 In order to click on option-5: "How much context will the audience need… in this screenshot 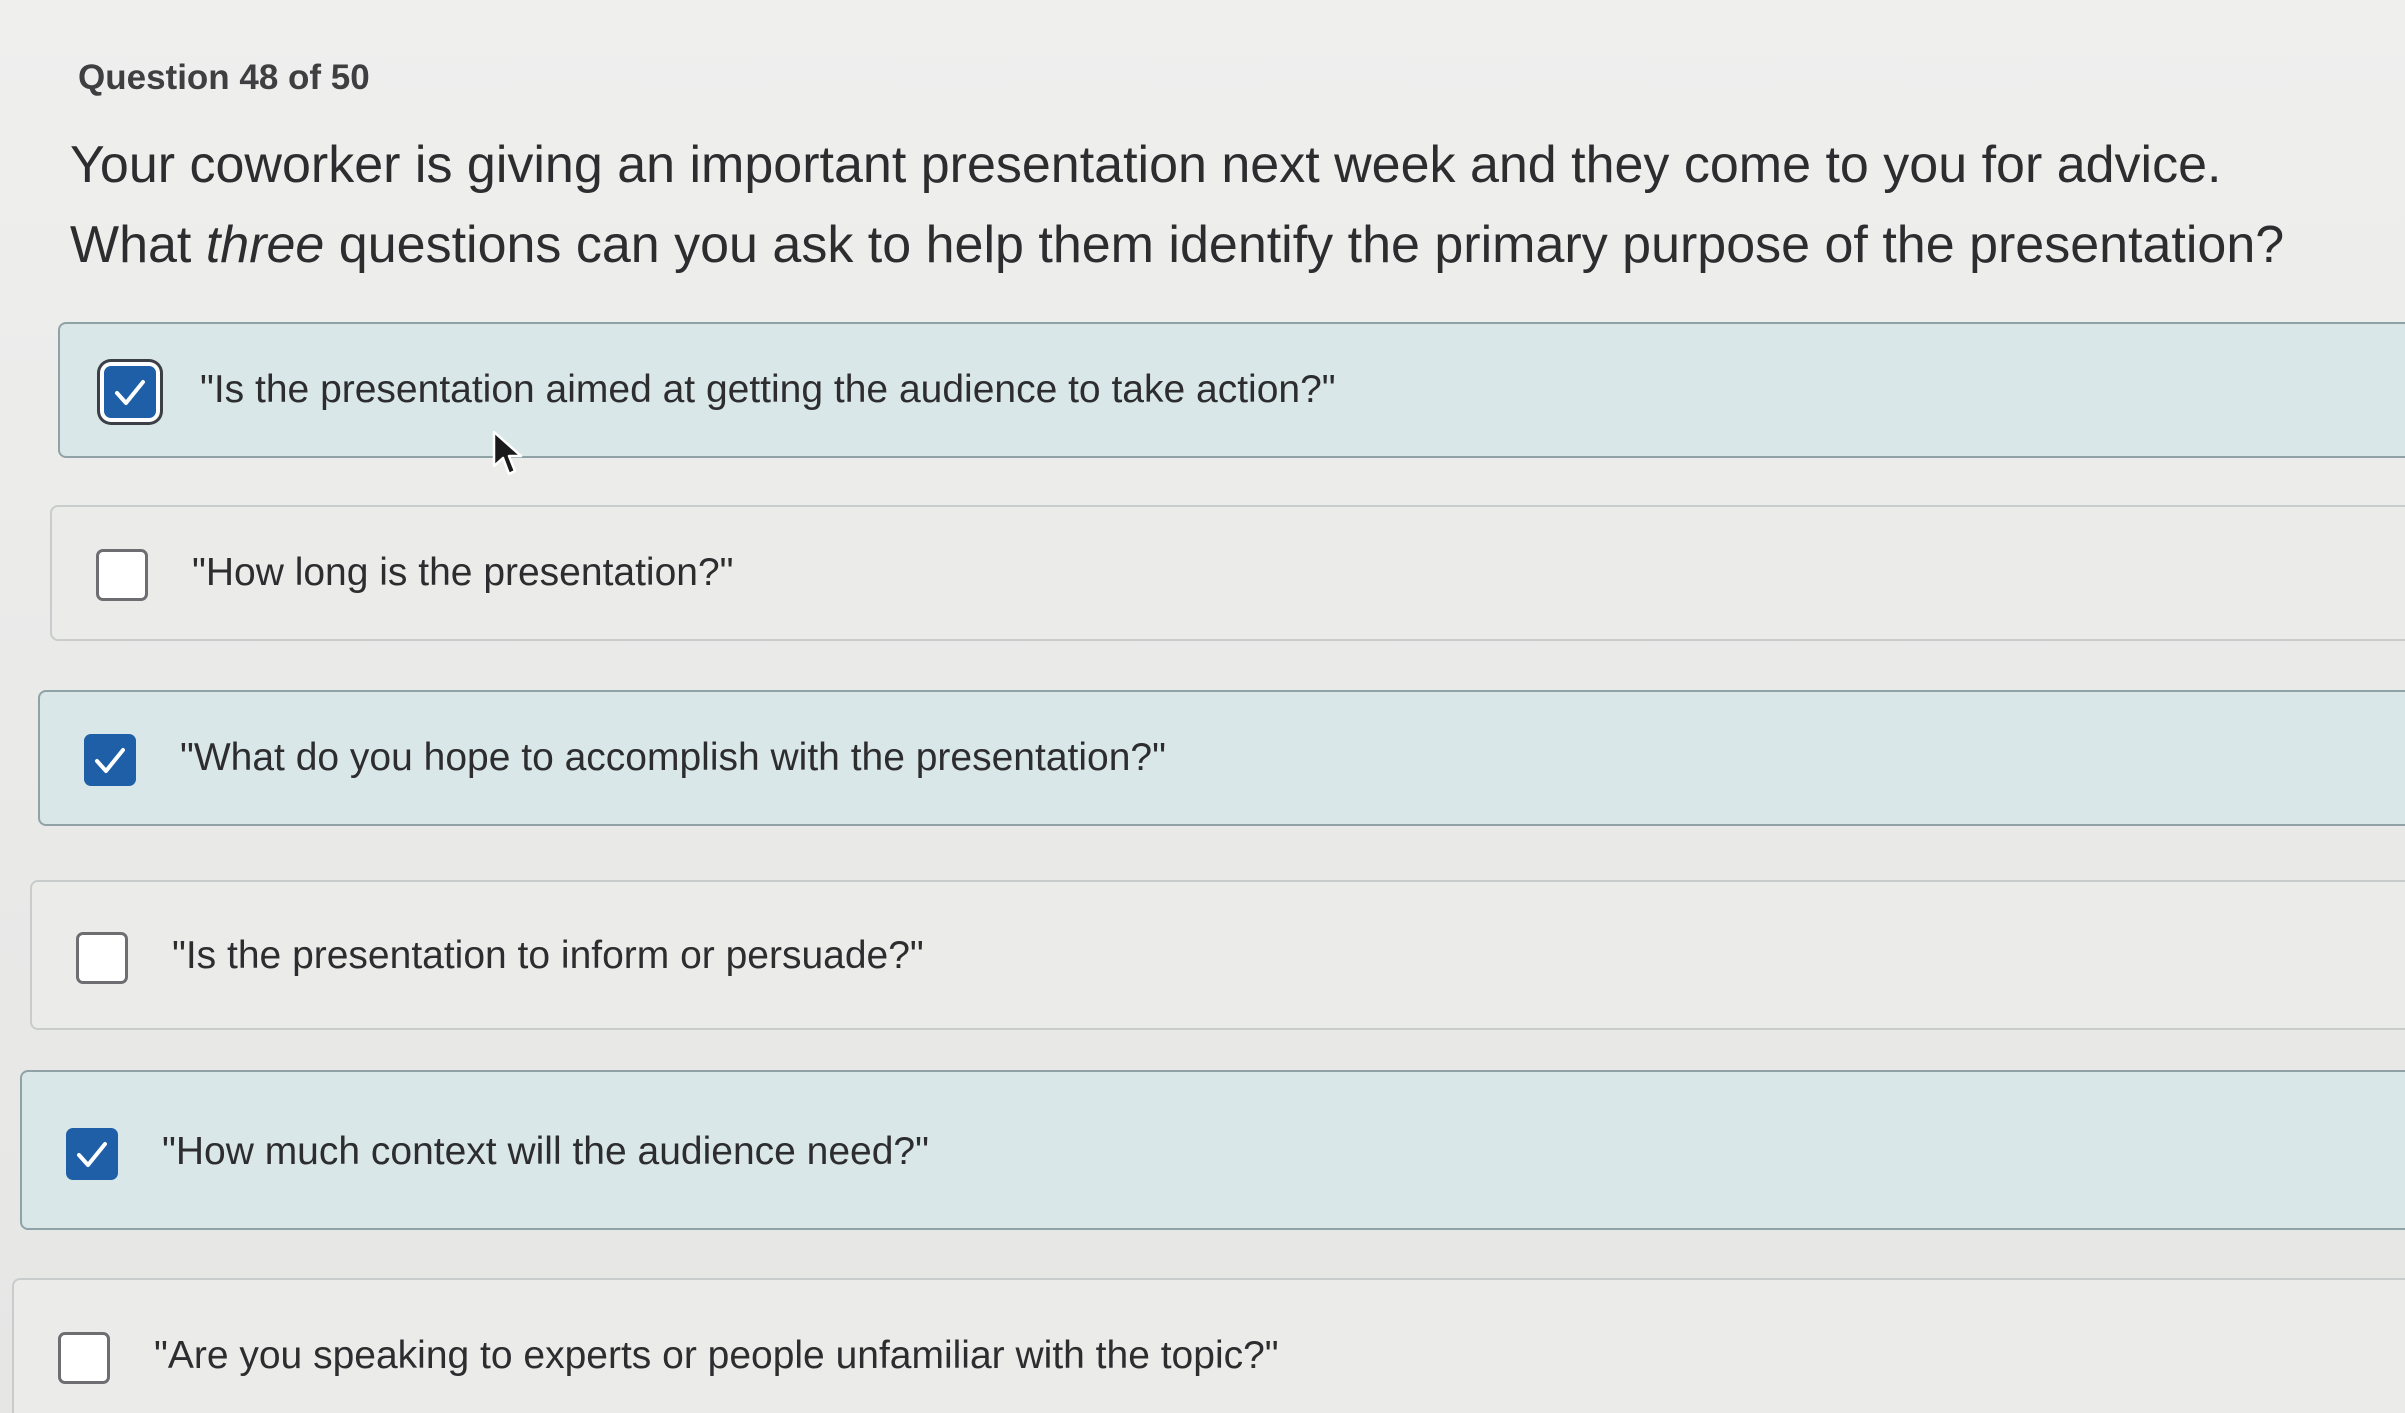, I will do `click(1212, 1150)`.